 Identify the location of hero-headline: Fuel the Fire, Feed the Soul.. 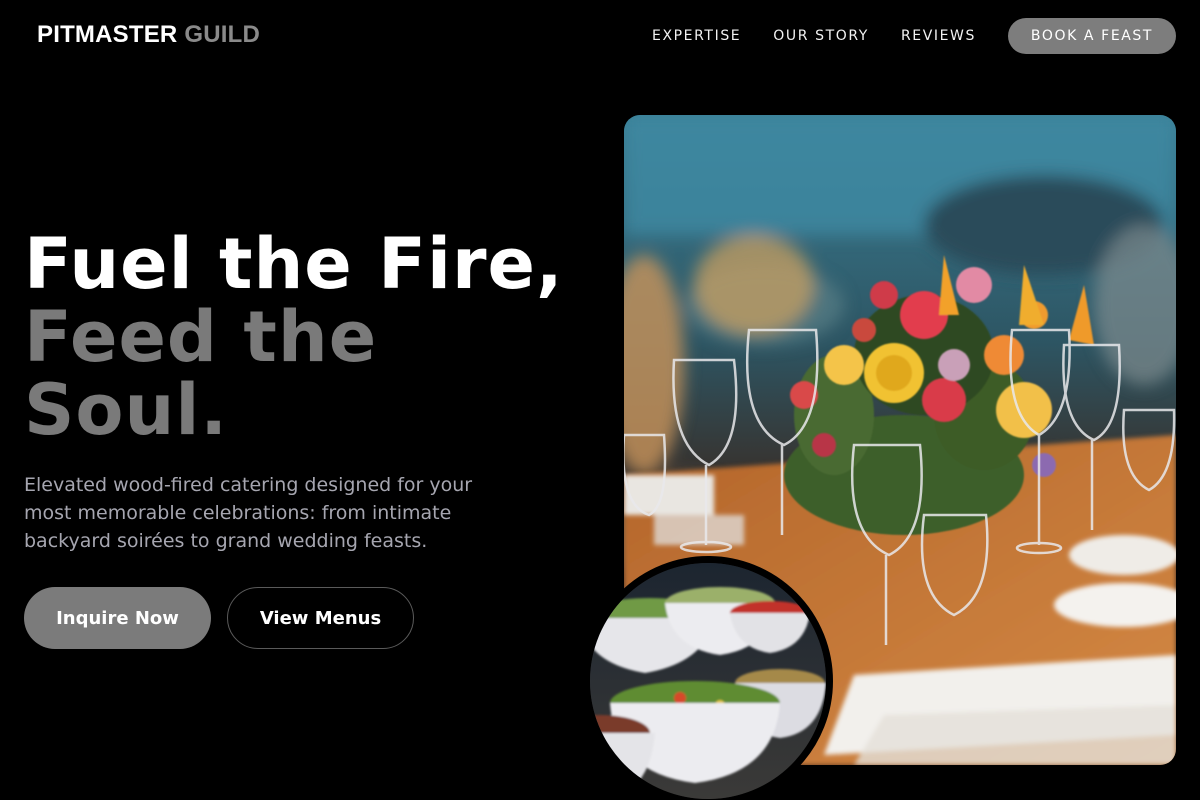
(314, 337).